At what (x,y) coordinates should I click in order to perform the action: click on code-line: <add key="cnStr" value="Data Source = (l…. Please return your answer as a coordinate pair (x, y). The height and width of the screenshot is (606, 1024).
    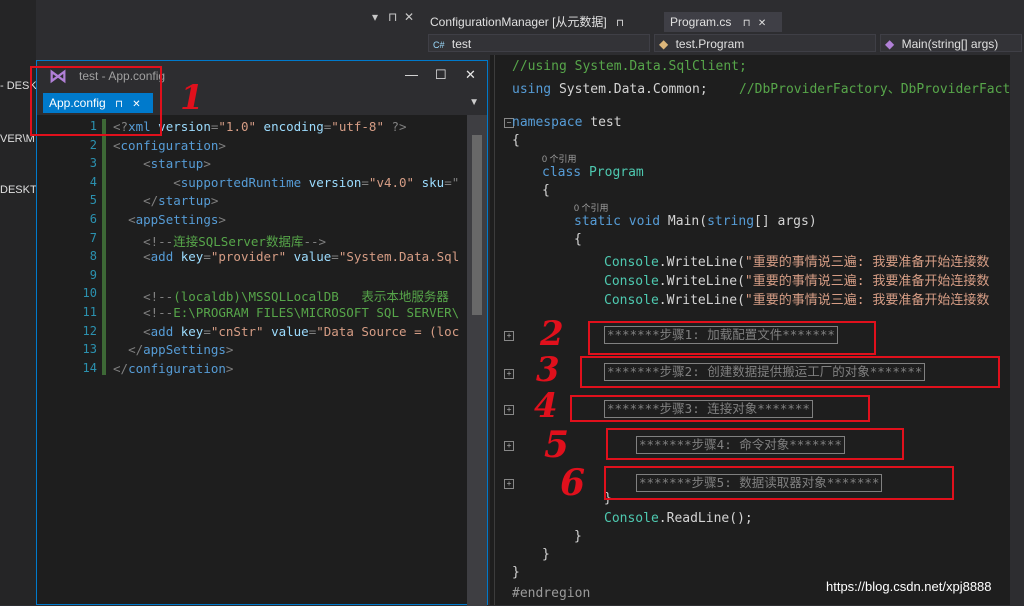
    Looking at the image, I should click on (301, 331).